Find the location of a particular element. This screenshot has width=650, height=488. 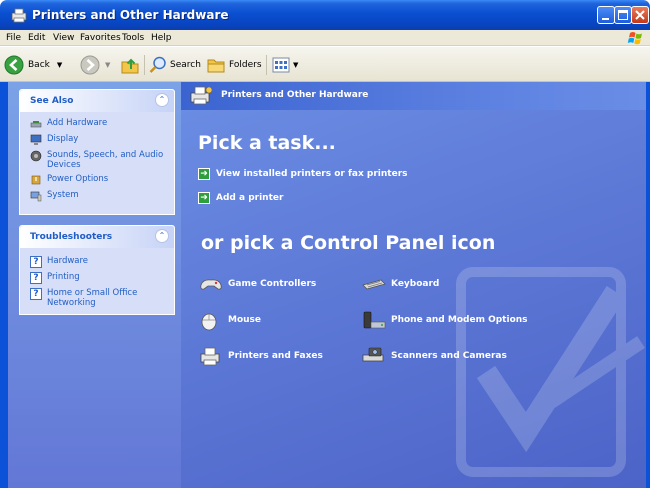

folders-icon is located at coordinates (216, 66).